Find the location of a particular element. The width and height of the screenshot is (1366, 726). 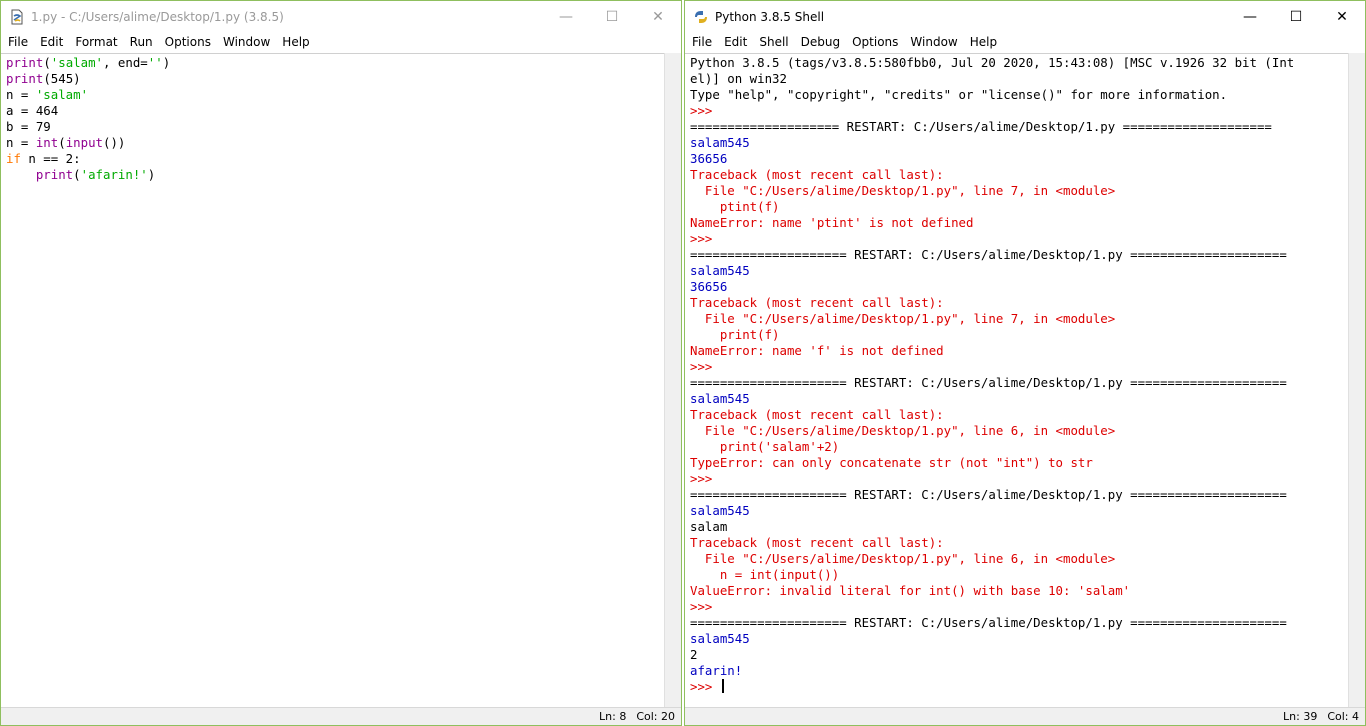

code-line: a = 464 is located at coordinates (335, 111).